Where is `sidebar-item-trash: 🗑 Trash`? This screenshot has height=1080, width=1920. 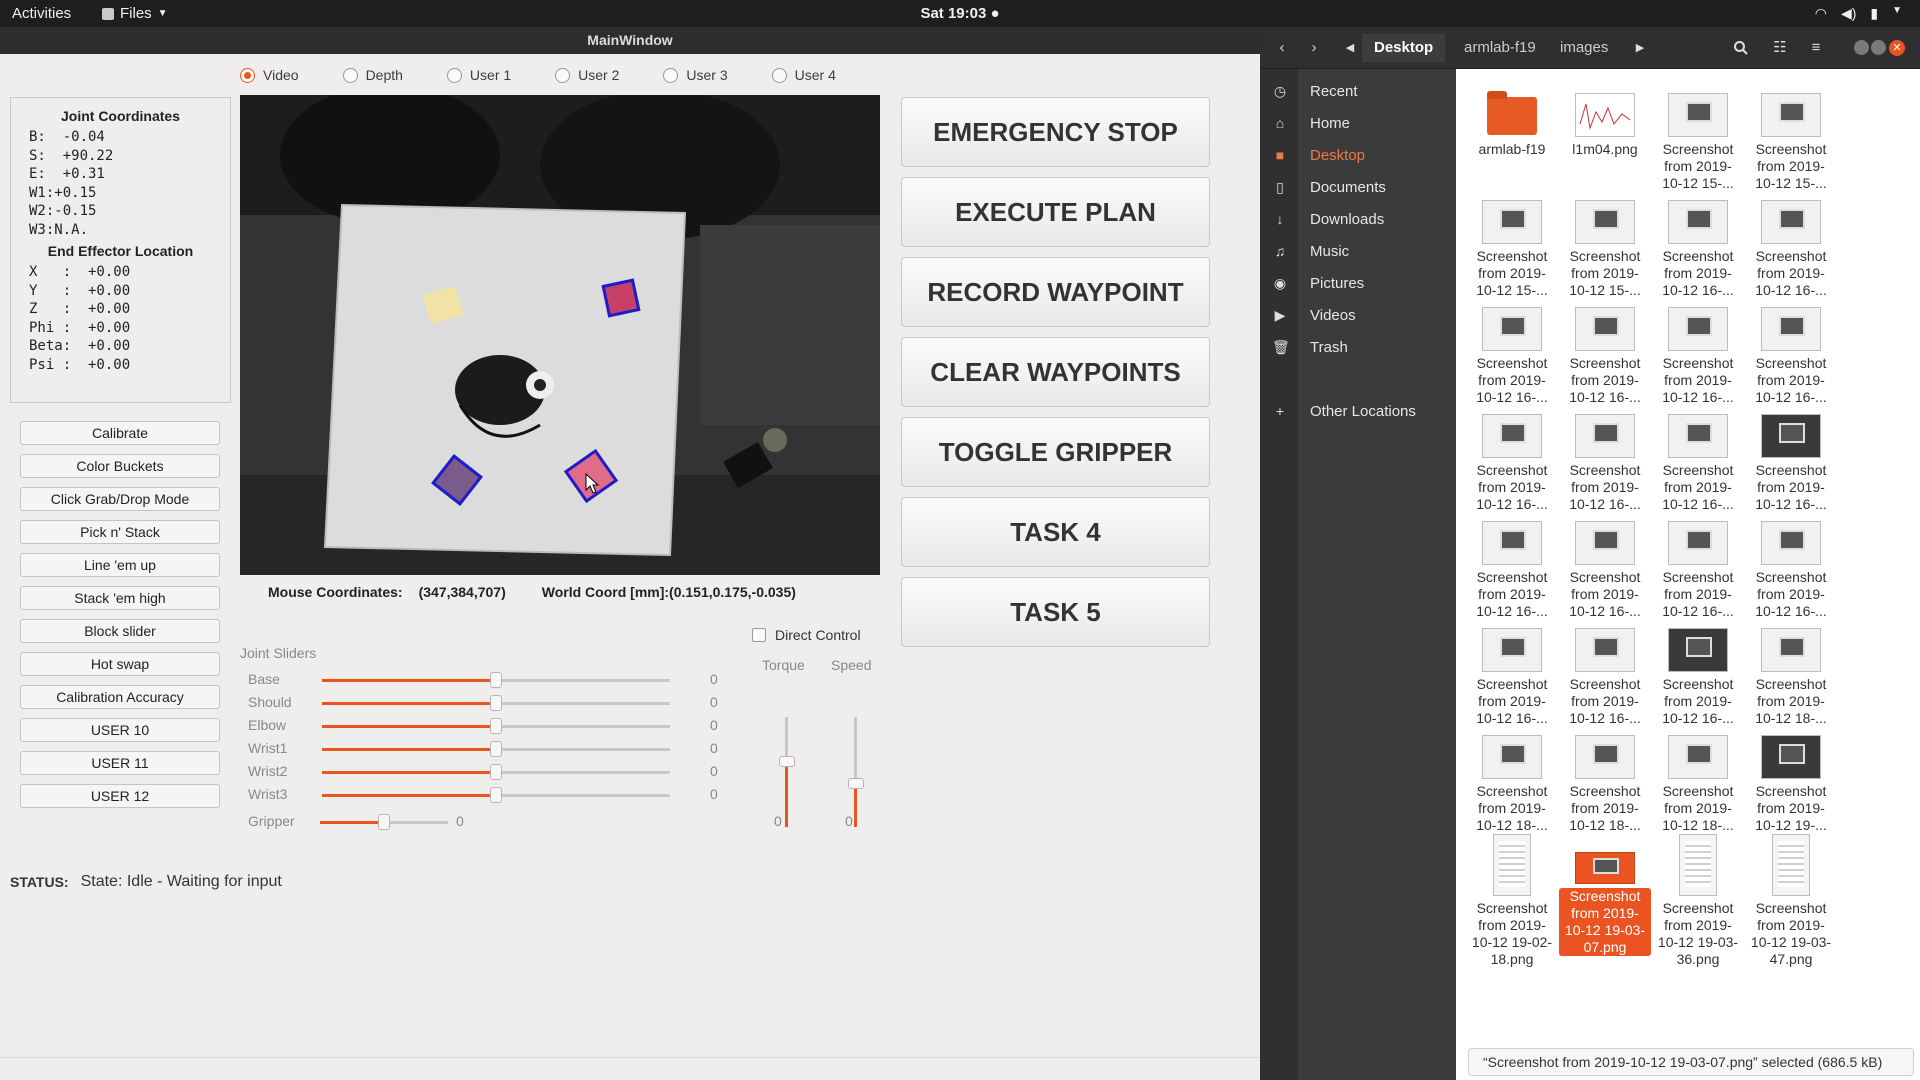 sidebar-item-trash: 🗑 Trash is located at coordinates (1358, 348).